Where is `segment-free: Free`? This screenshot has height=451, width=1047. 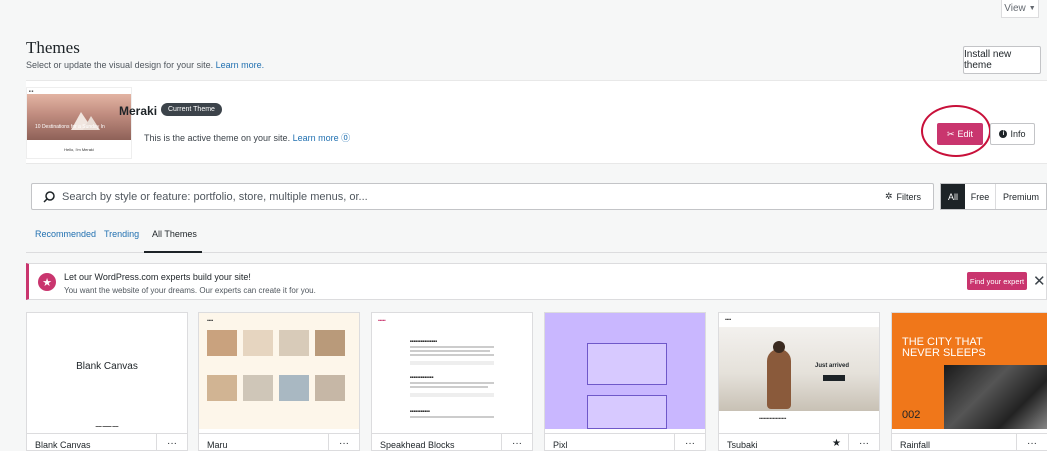
segment-free: Free is located at coordinates (980, 196).